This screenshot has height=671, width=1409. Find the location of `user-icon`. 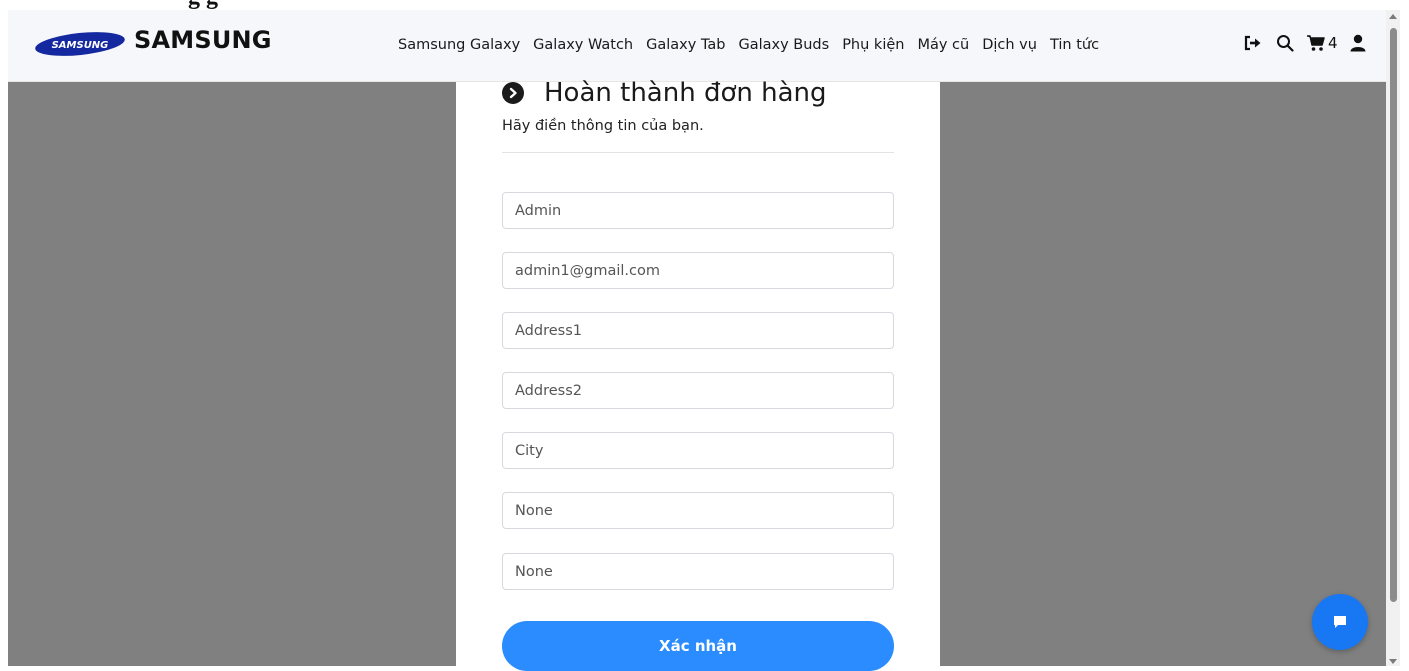

user-icon is located at coordinates (1358, 43).